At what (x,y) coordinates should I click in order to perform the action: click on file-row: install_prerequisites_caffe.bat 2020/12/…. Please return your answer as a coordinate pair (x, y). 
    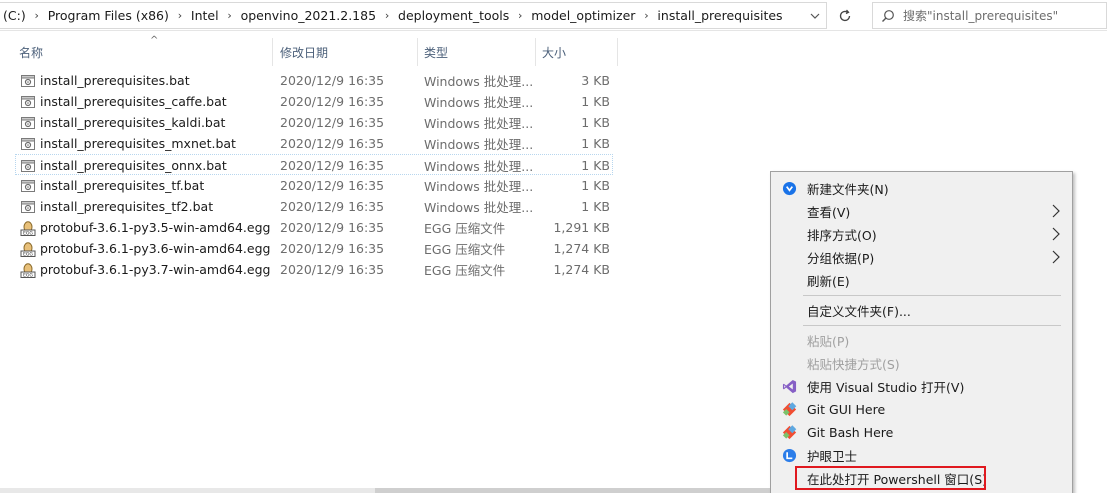
    Looking at the image, I should click on (314, 101).